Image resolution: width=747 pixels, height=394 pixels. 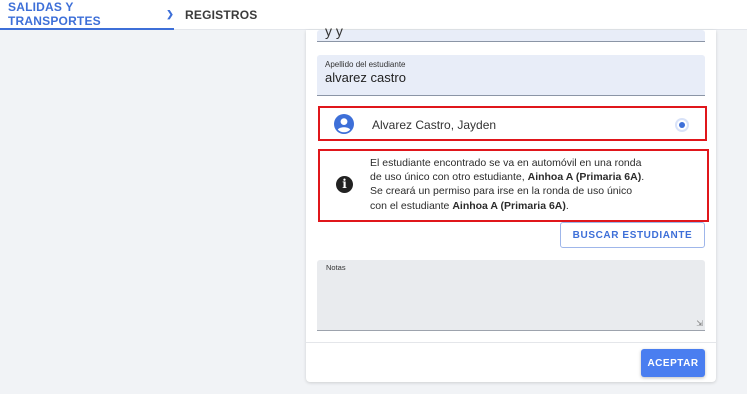 What do you see at coordinates (334, 31) in the screenshot?
I see `first-name-value-partial: y y` at bounding box center [334, 31].